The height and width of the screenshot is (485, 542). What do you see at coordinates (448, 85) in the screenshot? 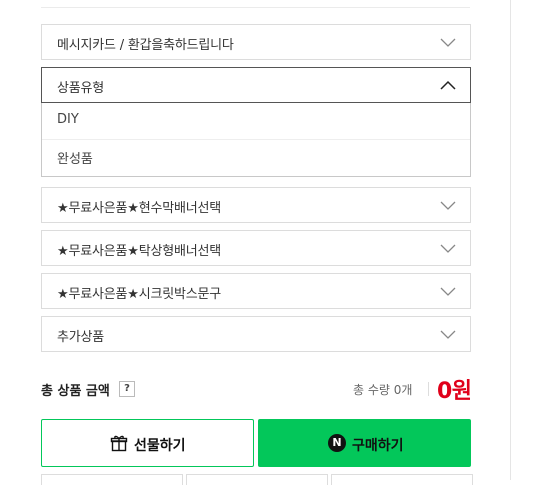
I see `chevron-up-icon` at bounding box center [448, 85].